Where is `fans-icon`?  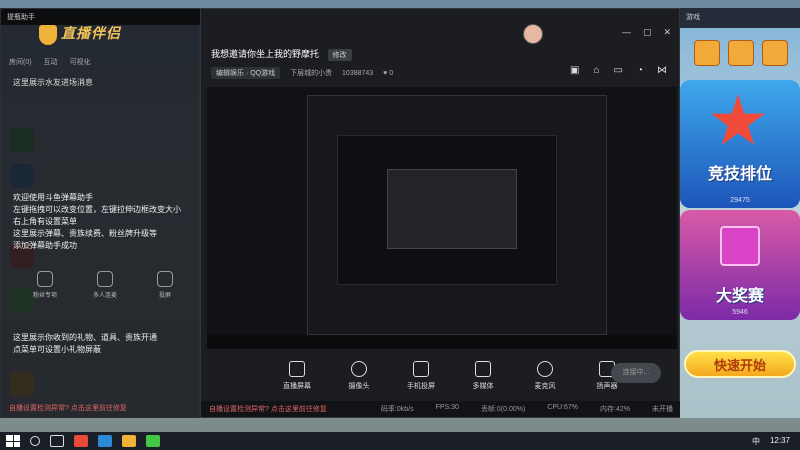
fans-icon is located at coordinates (45, 279).